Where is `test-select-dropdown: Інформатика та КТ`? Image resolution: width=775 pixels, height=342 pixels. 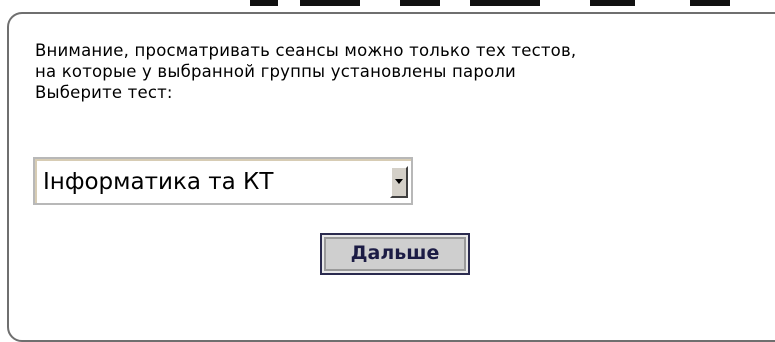
test-select-dropdown: Інформатика та КТ is located at coordinates (223, 181).